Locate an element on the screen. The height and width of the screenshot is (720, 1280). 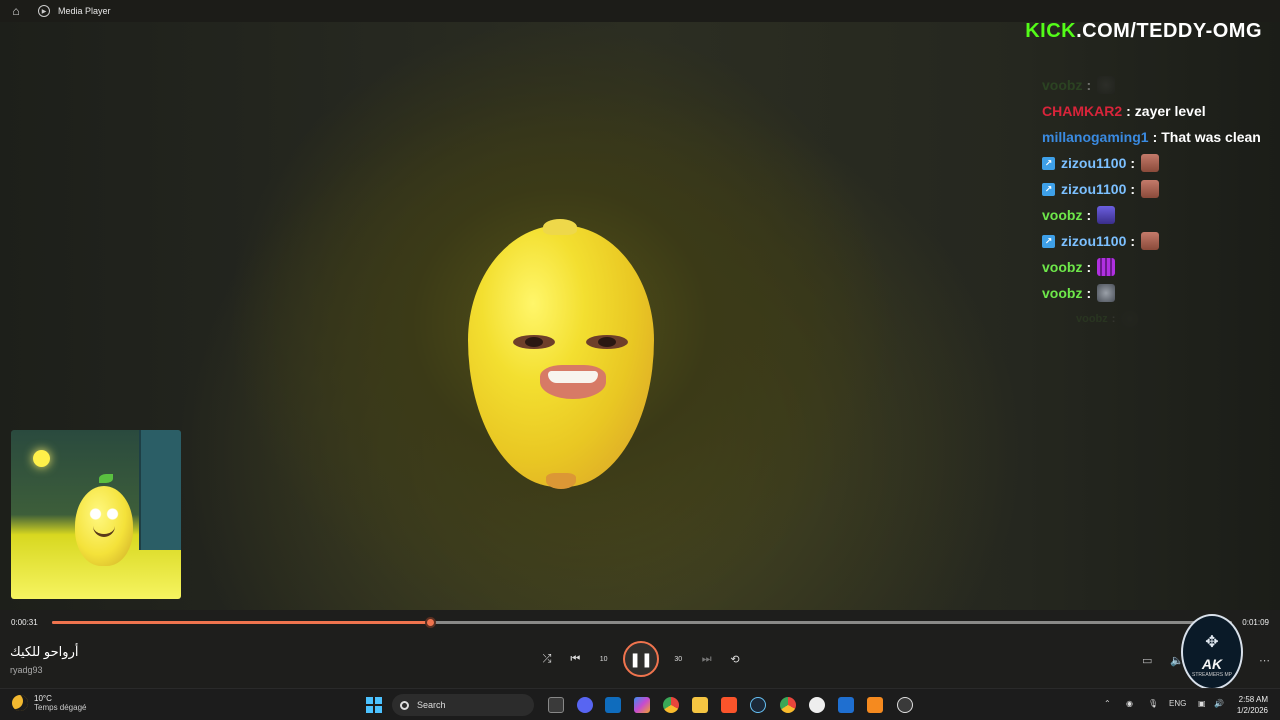
moon-icon is located at coordinates (20, 703).